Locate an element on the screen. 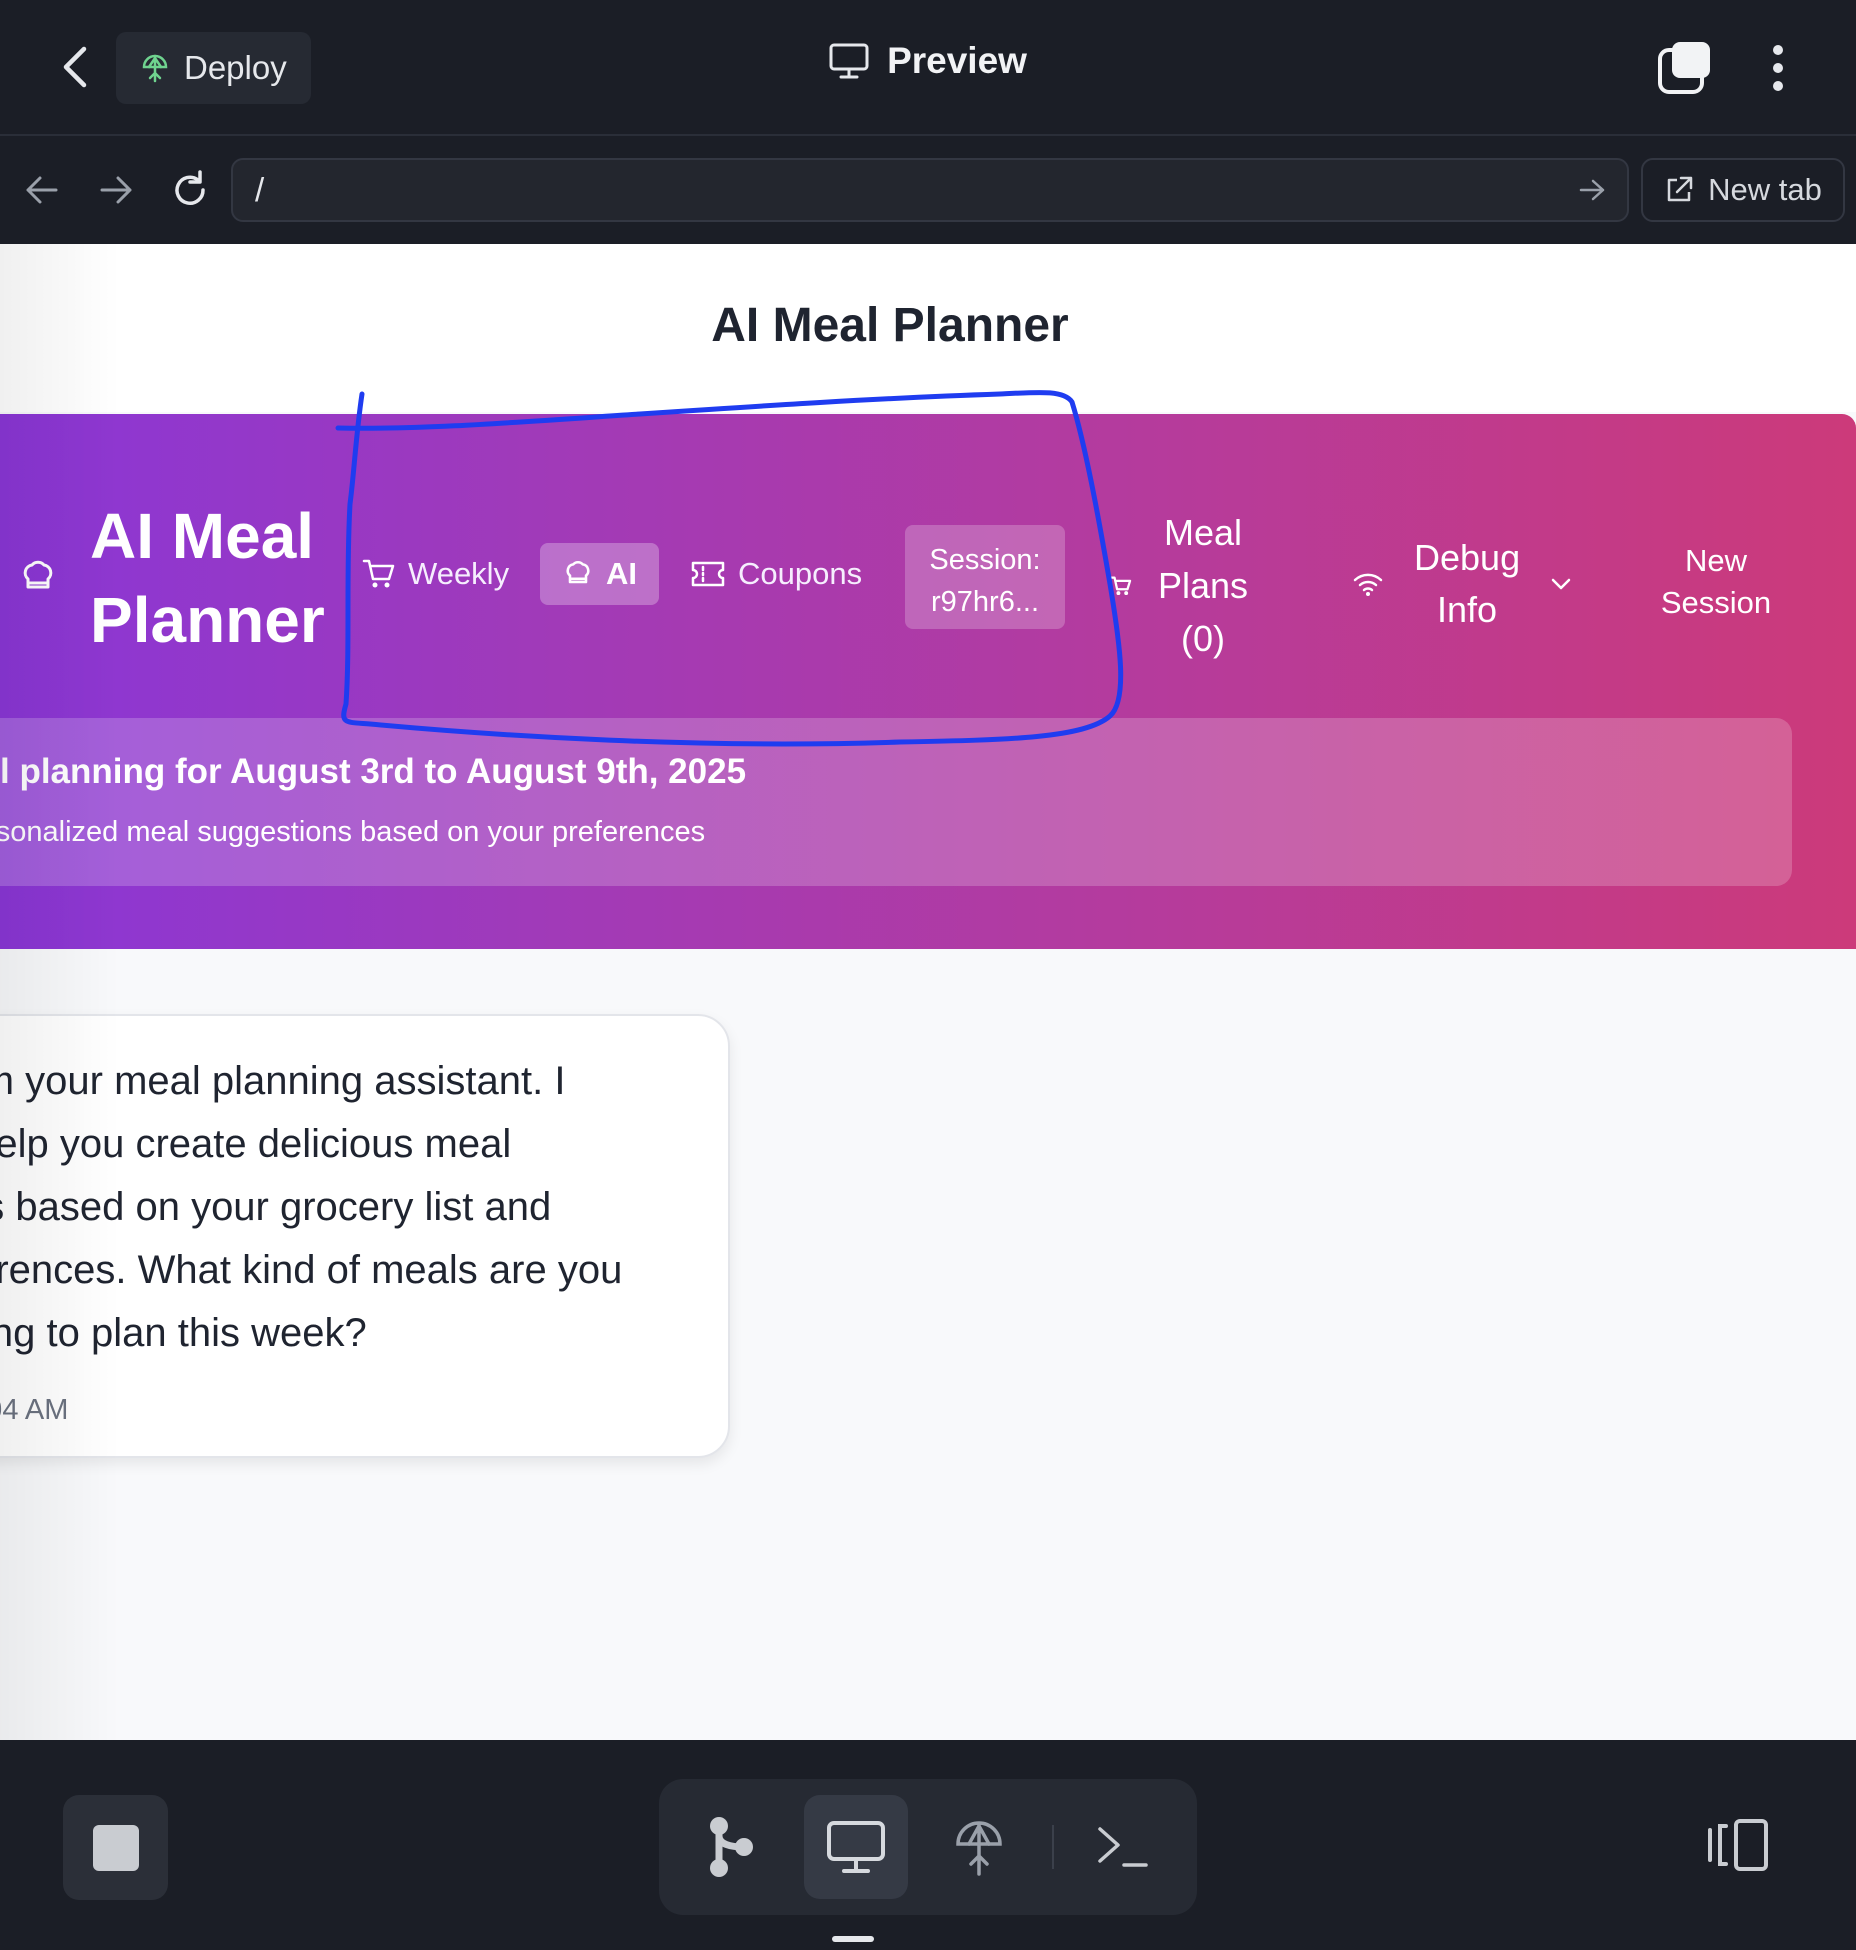 The image size is (1856, 1950). tabs-icon is located at coordinates (1684, 68).